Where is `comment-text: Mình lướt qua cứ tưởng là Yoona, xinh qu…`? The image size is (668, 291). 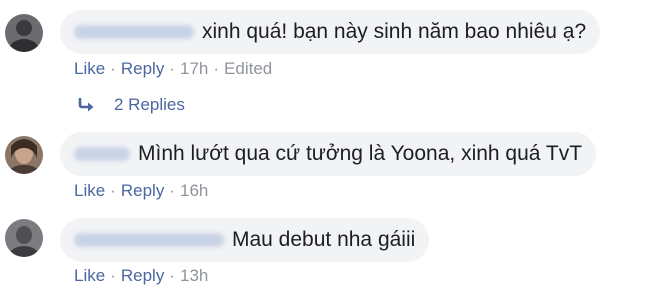
comment-text: Mình lướt qua cứ tưởng là Yoona, xinh qu… is located at coordinates (360, 153).